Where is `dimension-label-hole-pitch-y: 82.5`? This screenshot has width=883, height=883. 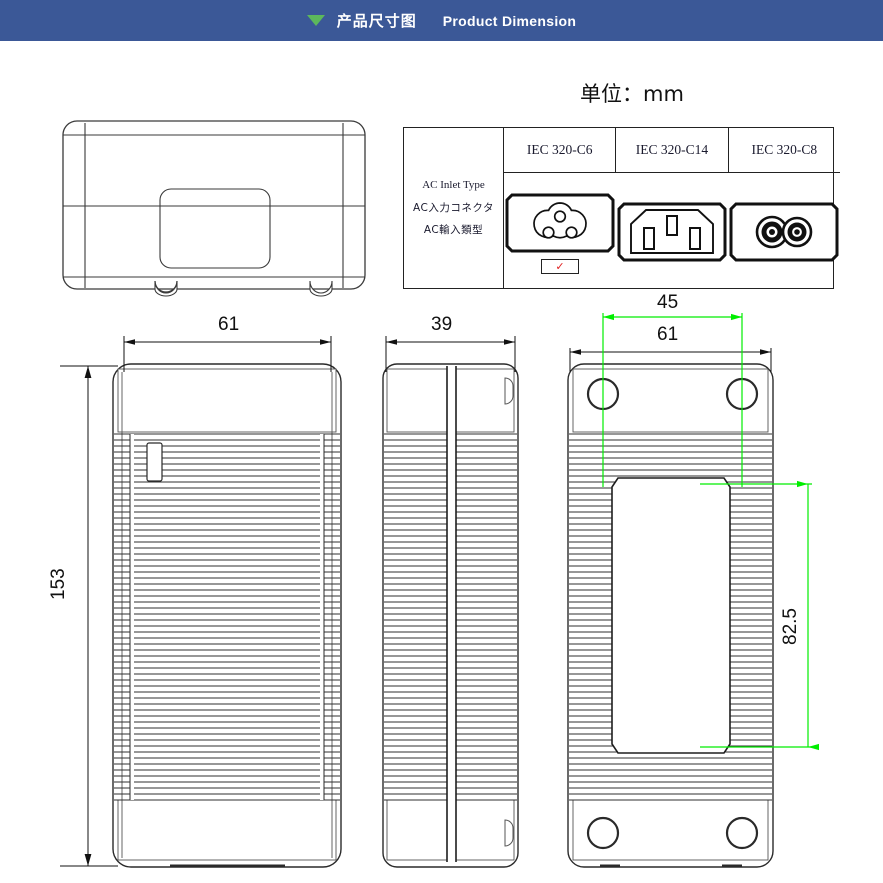
dimension-label-hole-pitch-y: 82.5 is located at coordinates (790, 626).